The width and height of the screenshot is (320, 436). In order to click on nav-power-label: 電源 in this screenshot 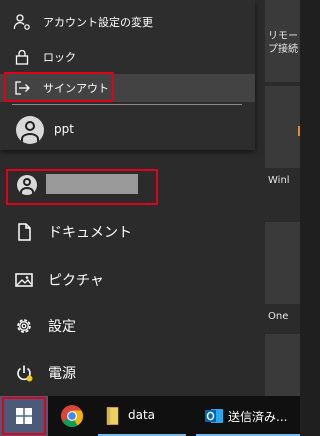, I will do `click(62, 374)`.